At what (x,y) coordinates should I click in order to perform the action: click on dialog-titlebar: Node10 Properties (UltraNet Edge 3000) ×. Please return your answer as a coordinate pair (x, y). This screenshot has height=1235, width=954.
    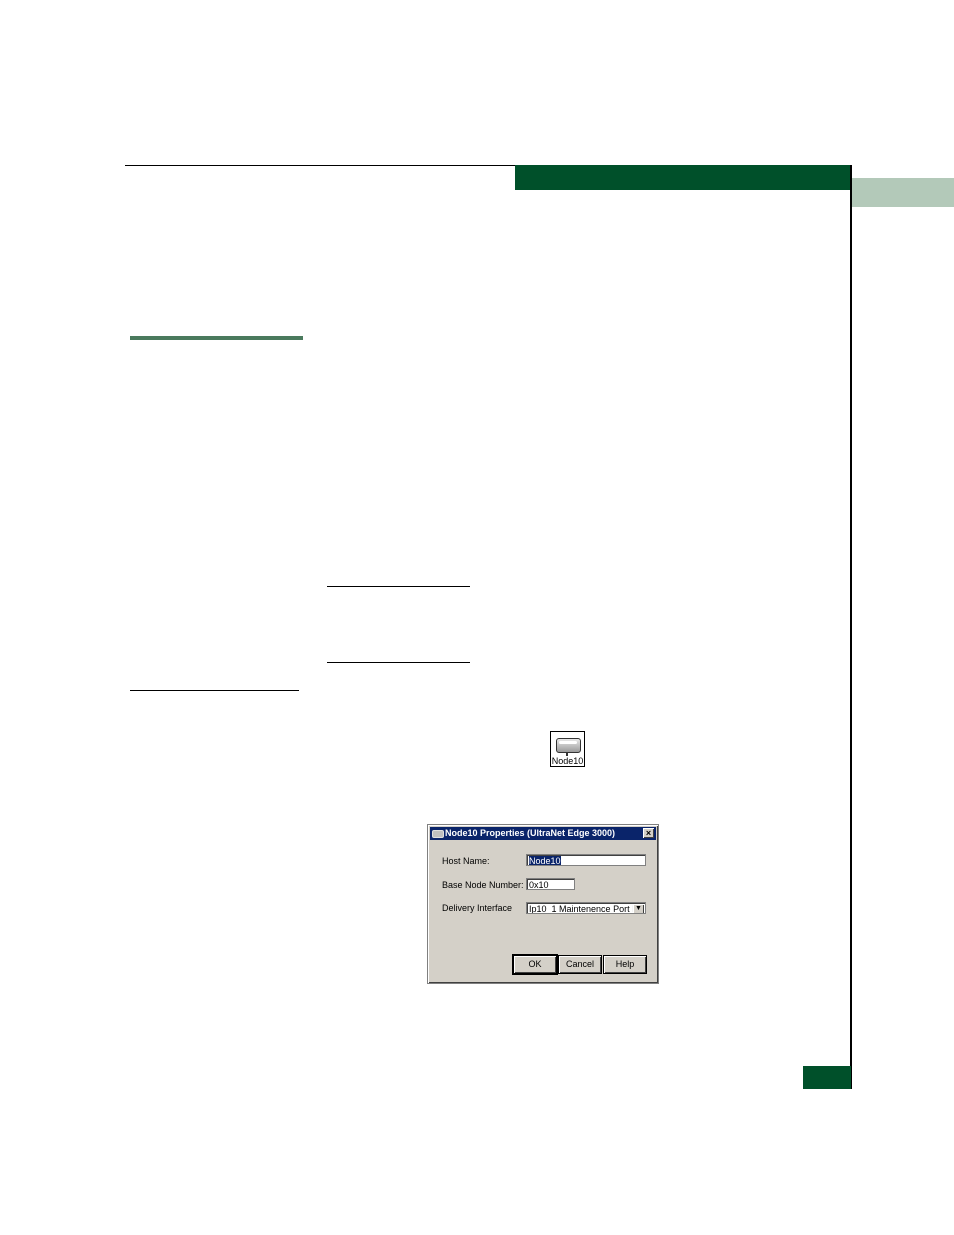
    Looking at the image, I should click on (543, 833).